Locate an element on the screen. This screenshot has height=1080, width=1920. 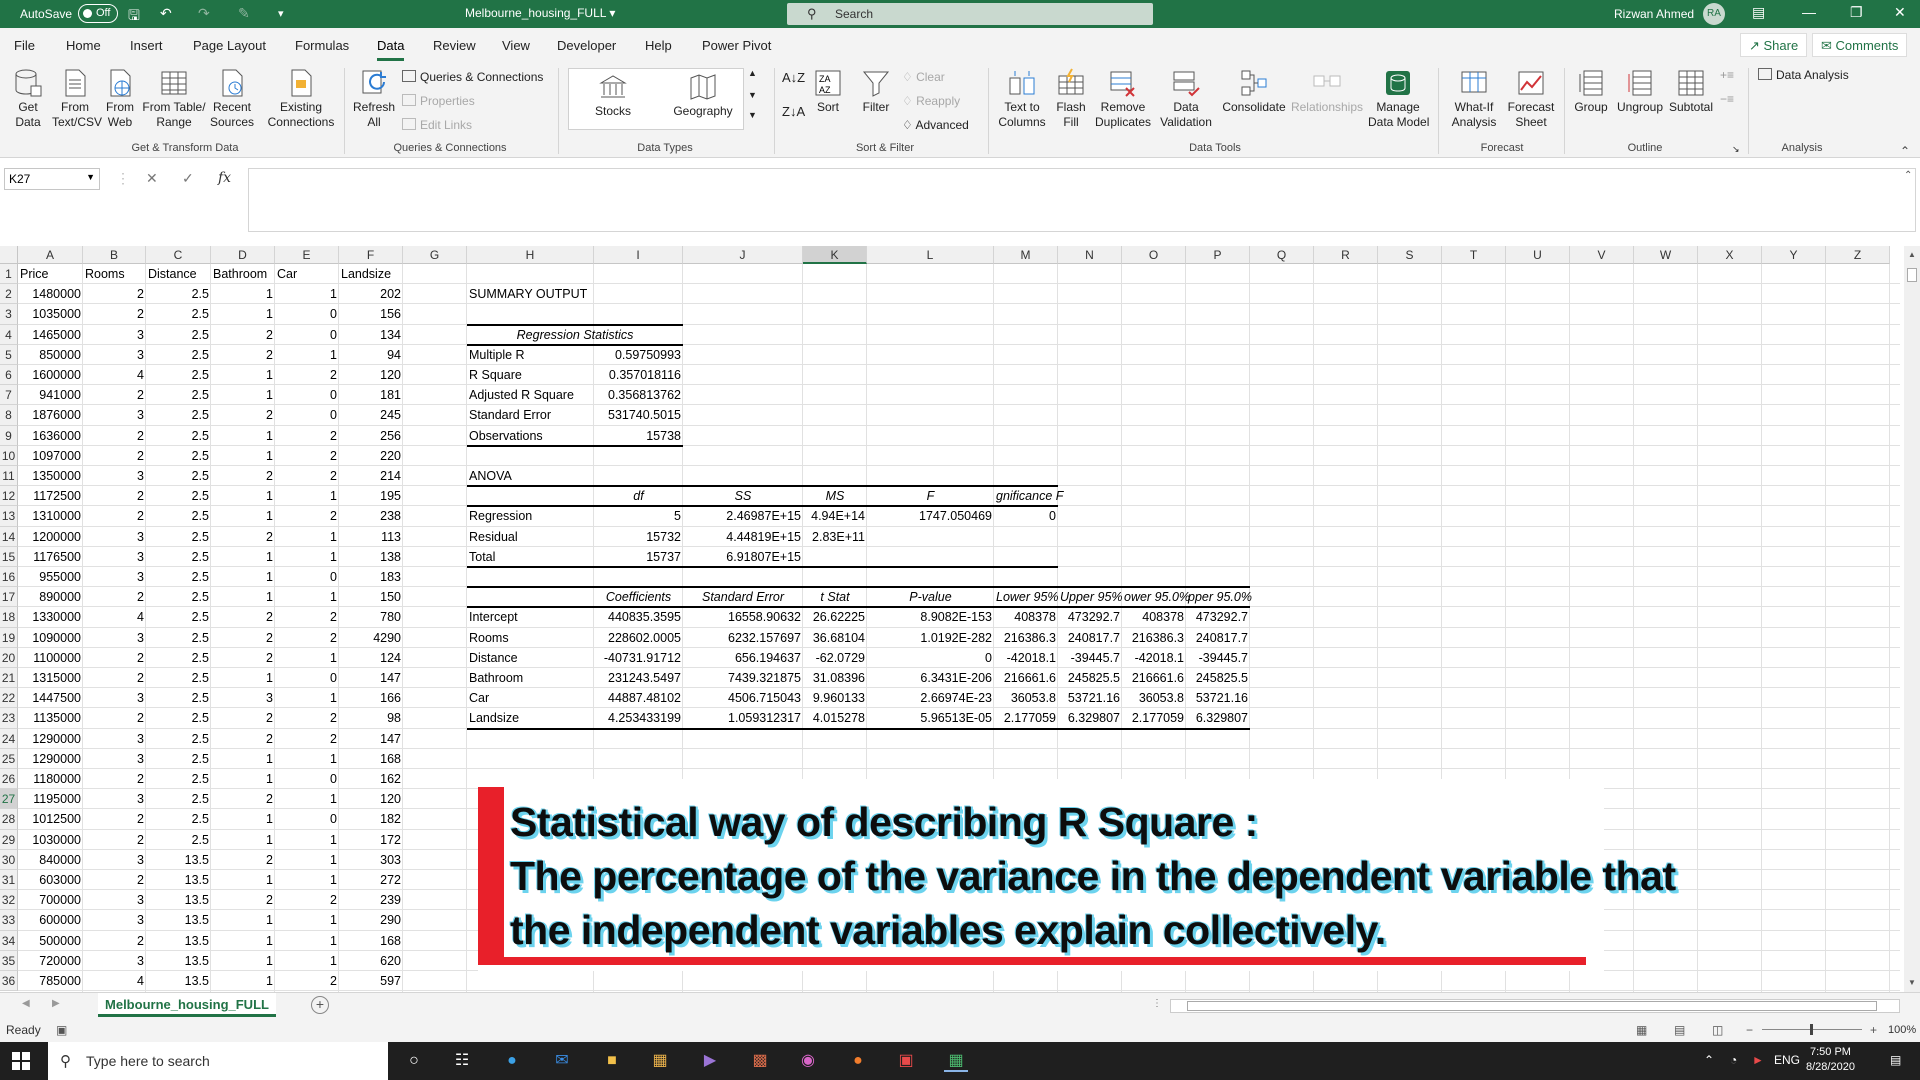
cell-f30: 303 is located at coordinates (371, 860).